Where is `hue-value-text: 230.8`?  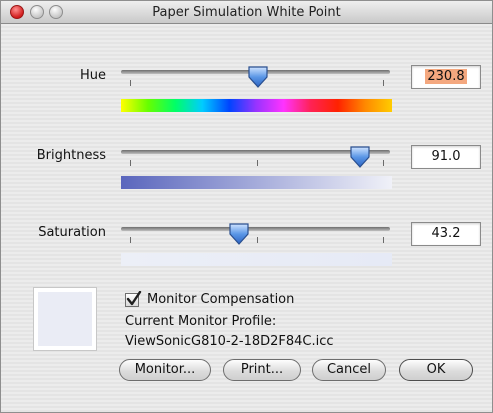 hue-value-text: 230.8 is located at coordinates (446, 76).